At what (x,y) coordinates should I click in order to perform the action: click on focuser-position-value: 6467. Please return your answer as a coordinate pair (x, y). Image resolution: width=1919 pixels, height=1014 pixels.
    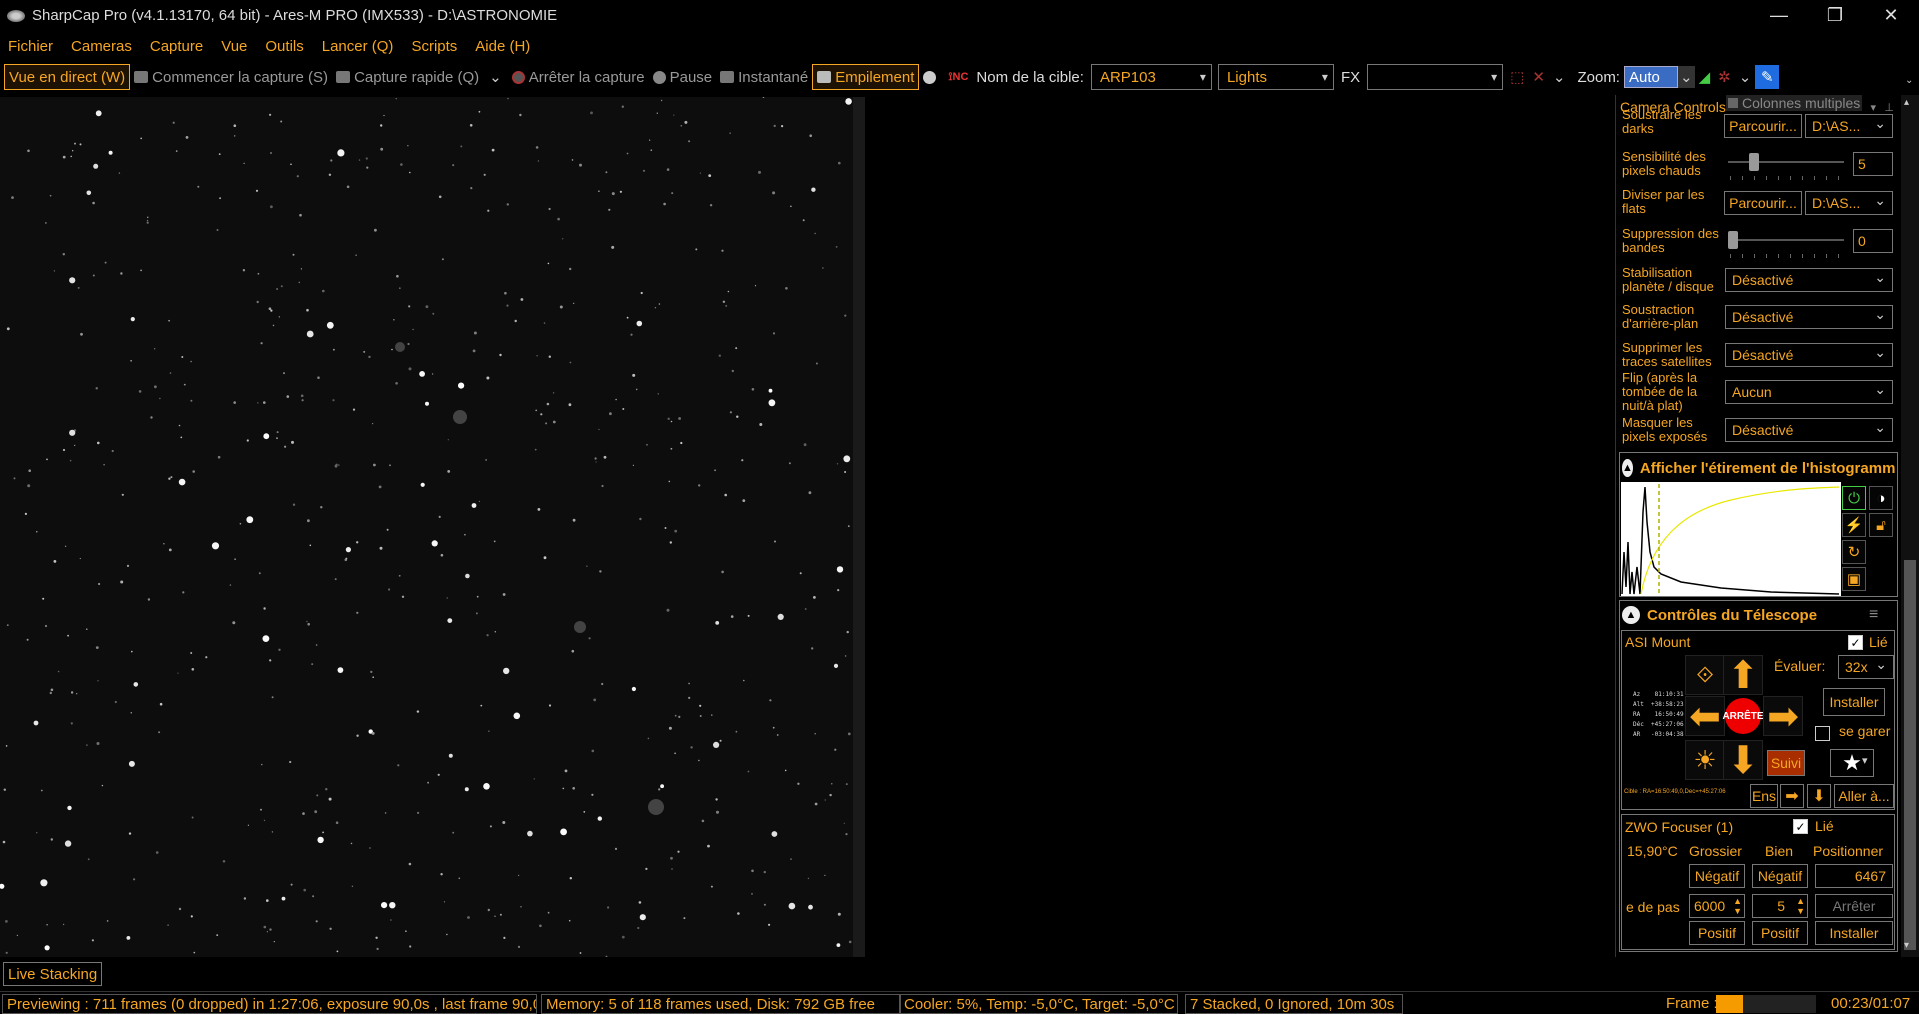
    Looking at the image, I should click on (1854, 876).